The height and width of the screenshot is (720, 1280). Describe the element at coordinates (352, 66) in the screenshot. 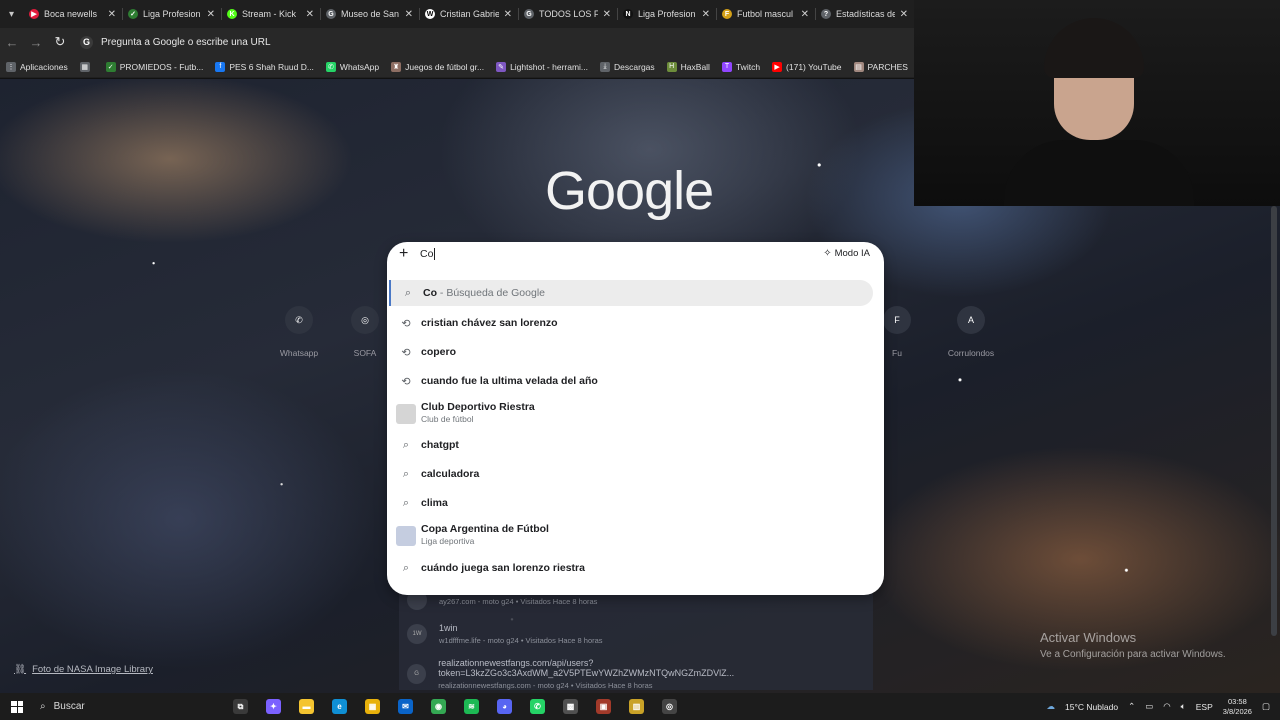

I see `bookmark-item: ✆ WhatsApp` at that location.